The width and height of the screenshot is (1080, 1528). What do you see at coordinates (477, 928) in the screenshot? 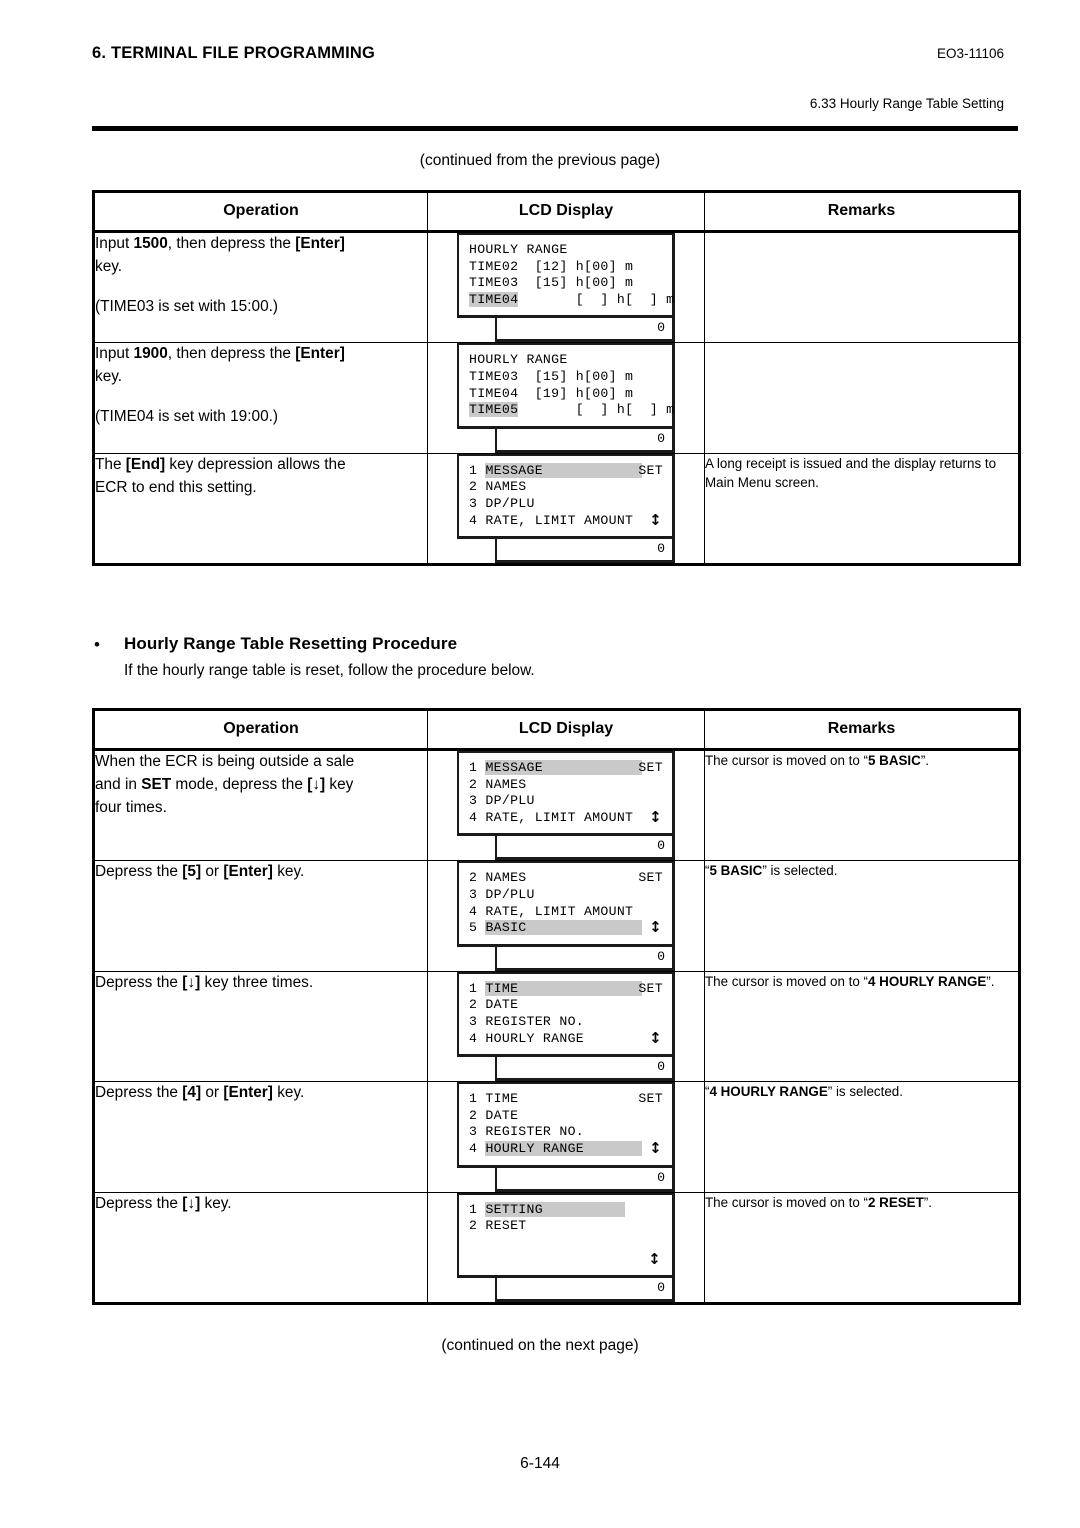
I see `lcd-index: 5` at bounding box center [477, 928].